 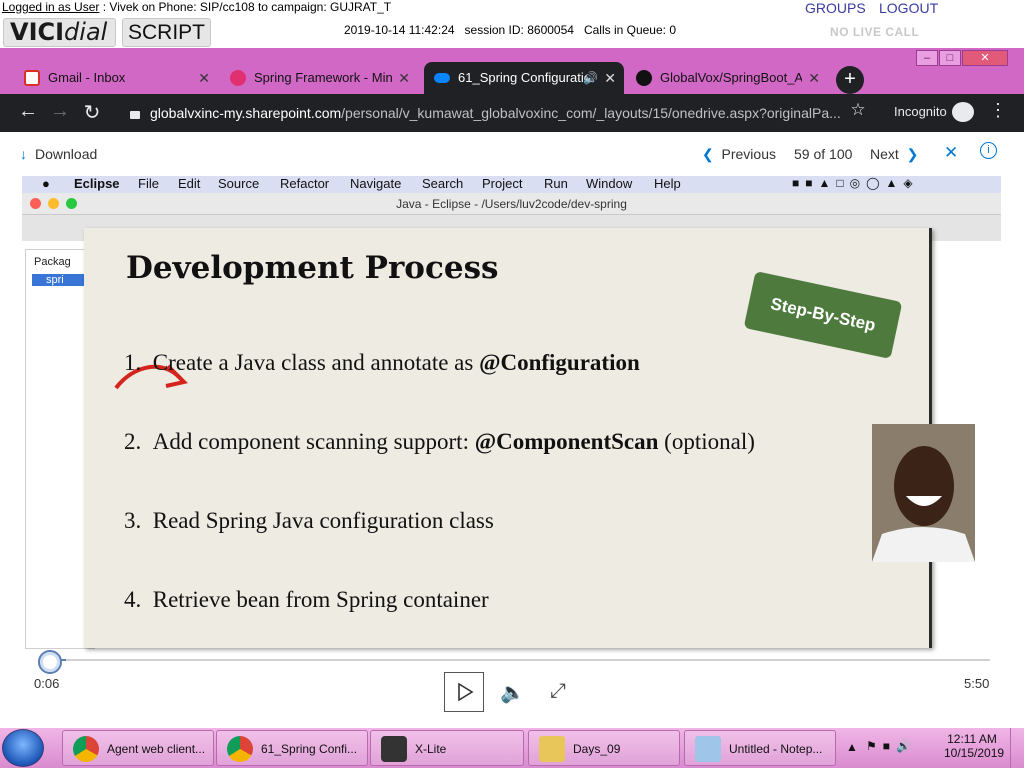 What do you see at coordinates (556, 183) in the screenshot?
I see `menu-run: Run` at bounding box center [556, 183].